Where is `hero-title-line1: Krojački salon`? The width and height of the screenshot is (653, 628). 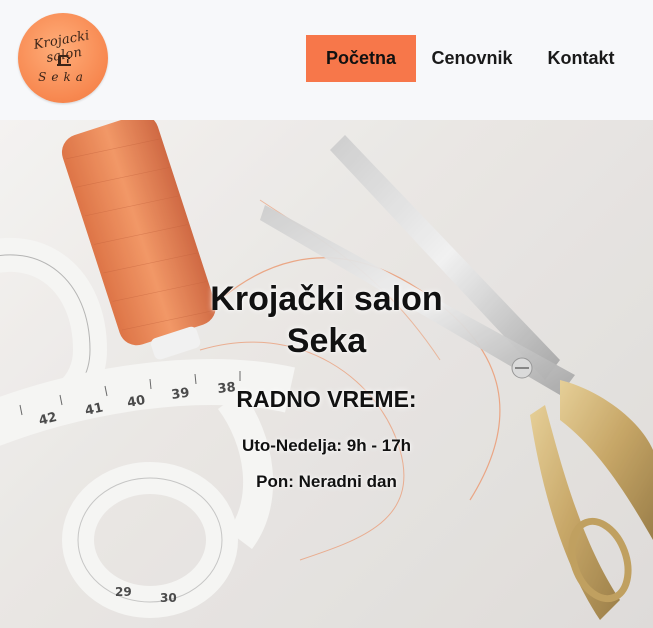
hero-title-line1: Krojački salon is located at coordinates (326, 299).